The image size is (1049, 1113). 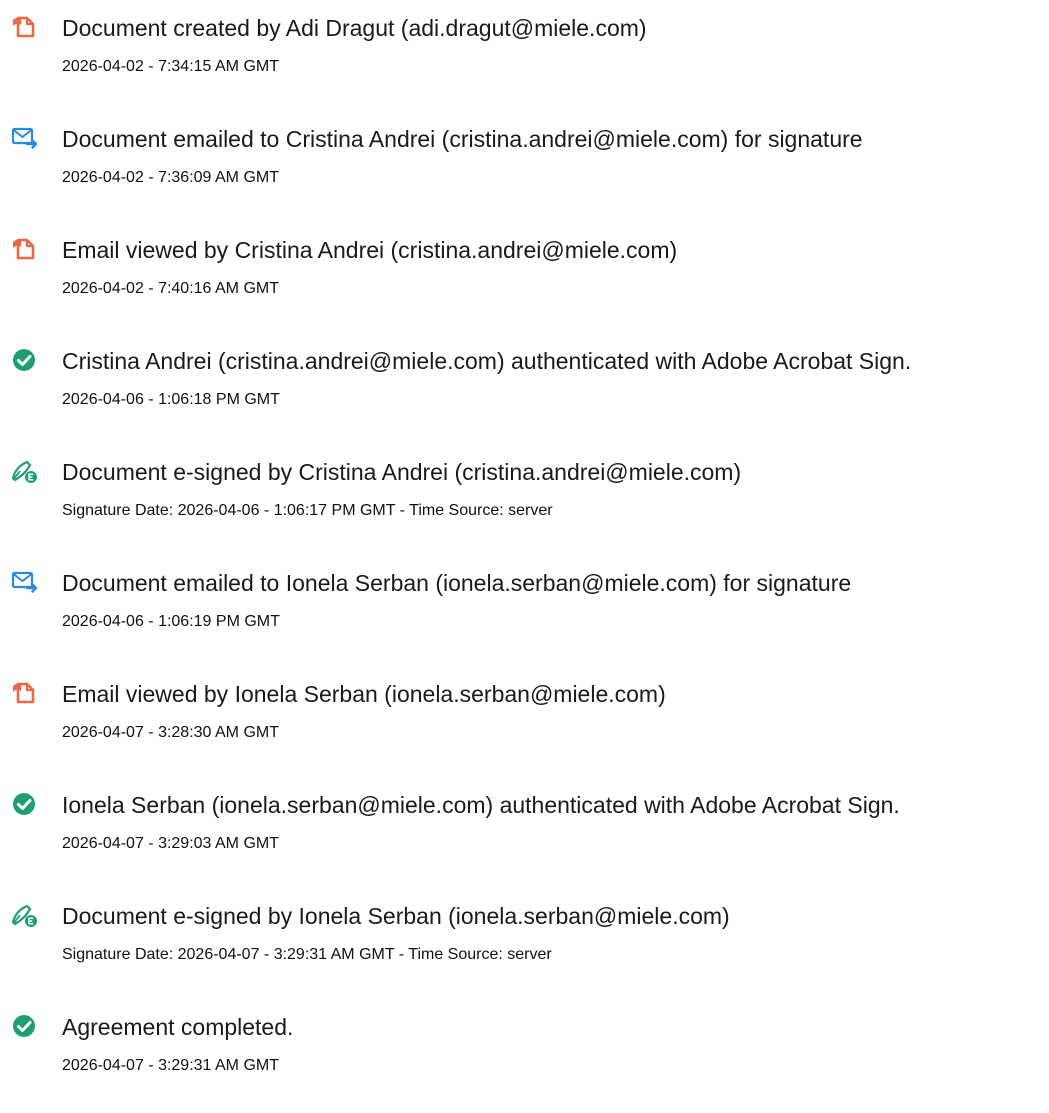 What do you see at coordinates (170, 288) in the screenshot?
I see `entry-timestamp: 2026-04-02 - 7:40:16 AM GMT` at bounding box center [170, 288].